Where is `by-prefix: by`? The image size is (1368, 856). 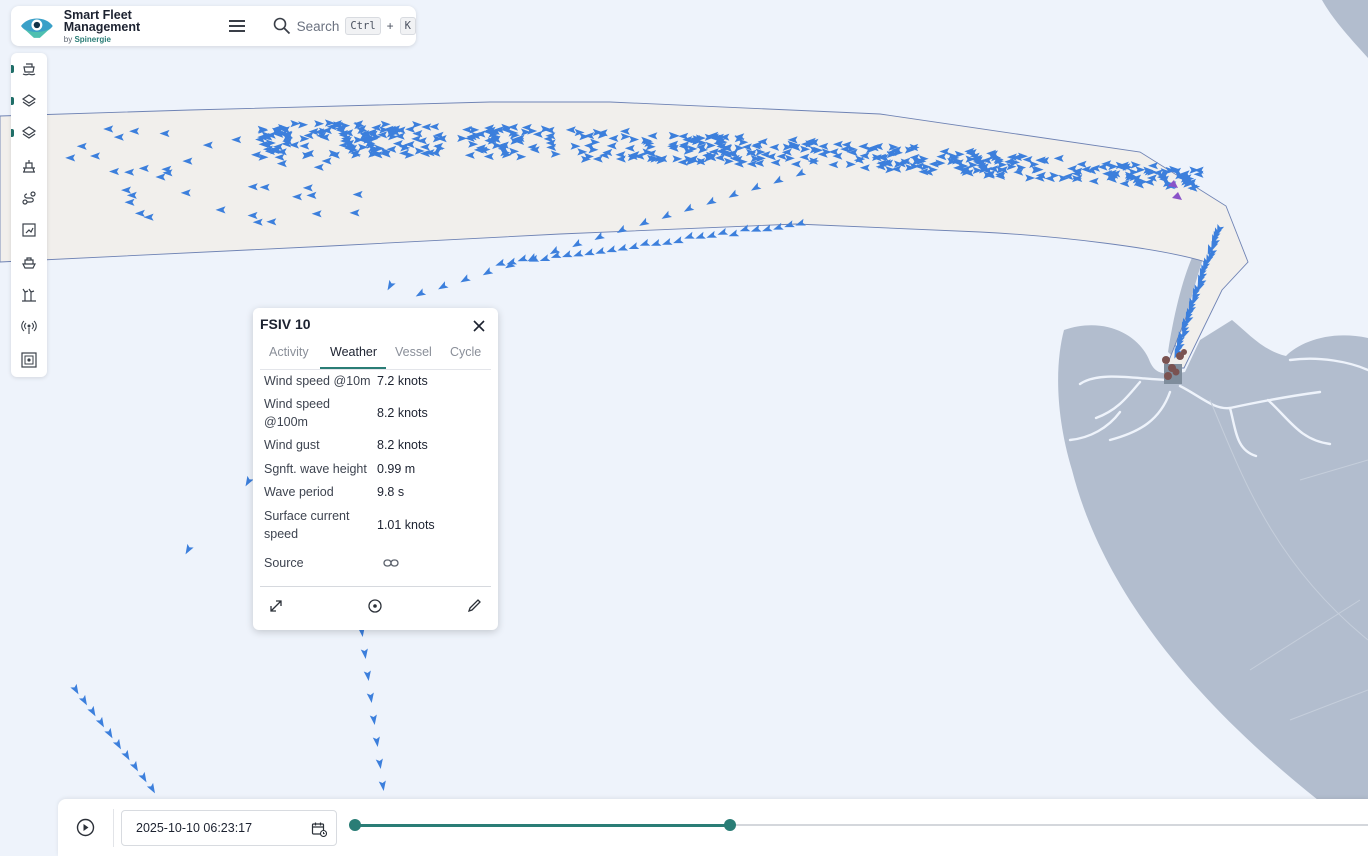 by-prefix: by is located at coordinates (68, 39).